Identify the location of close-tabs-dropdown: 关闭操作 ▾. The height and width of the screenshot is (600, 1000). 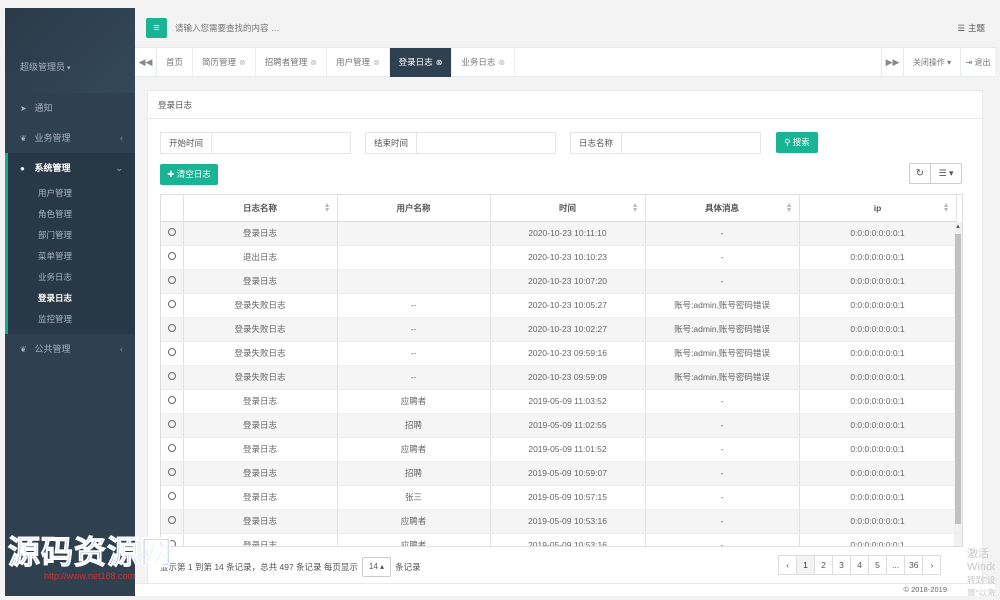
(931, 62).